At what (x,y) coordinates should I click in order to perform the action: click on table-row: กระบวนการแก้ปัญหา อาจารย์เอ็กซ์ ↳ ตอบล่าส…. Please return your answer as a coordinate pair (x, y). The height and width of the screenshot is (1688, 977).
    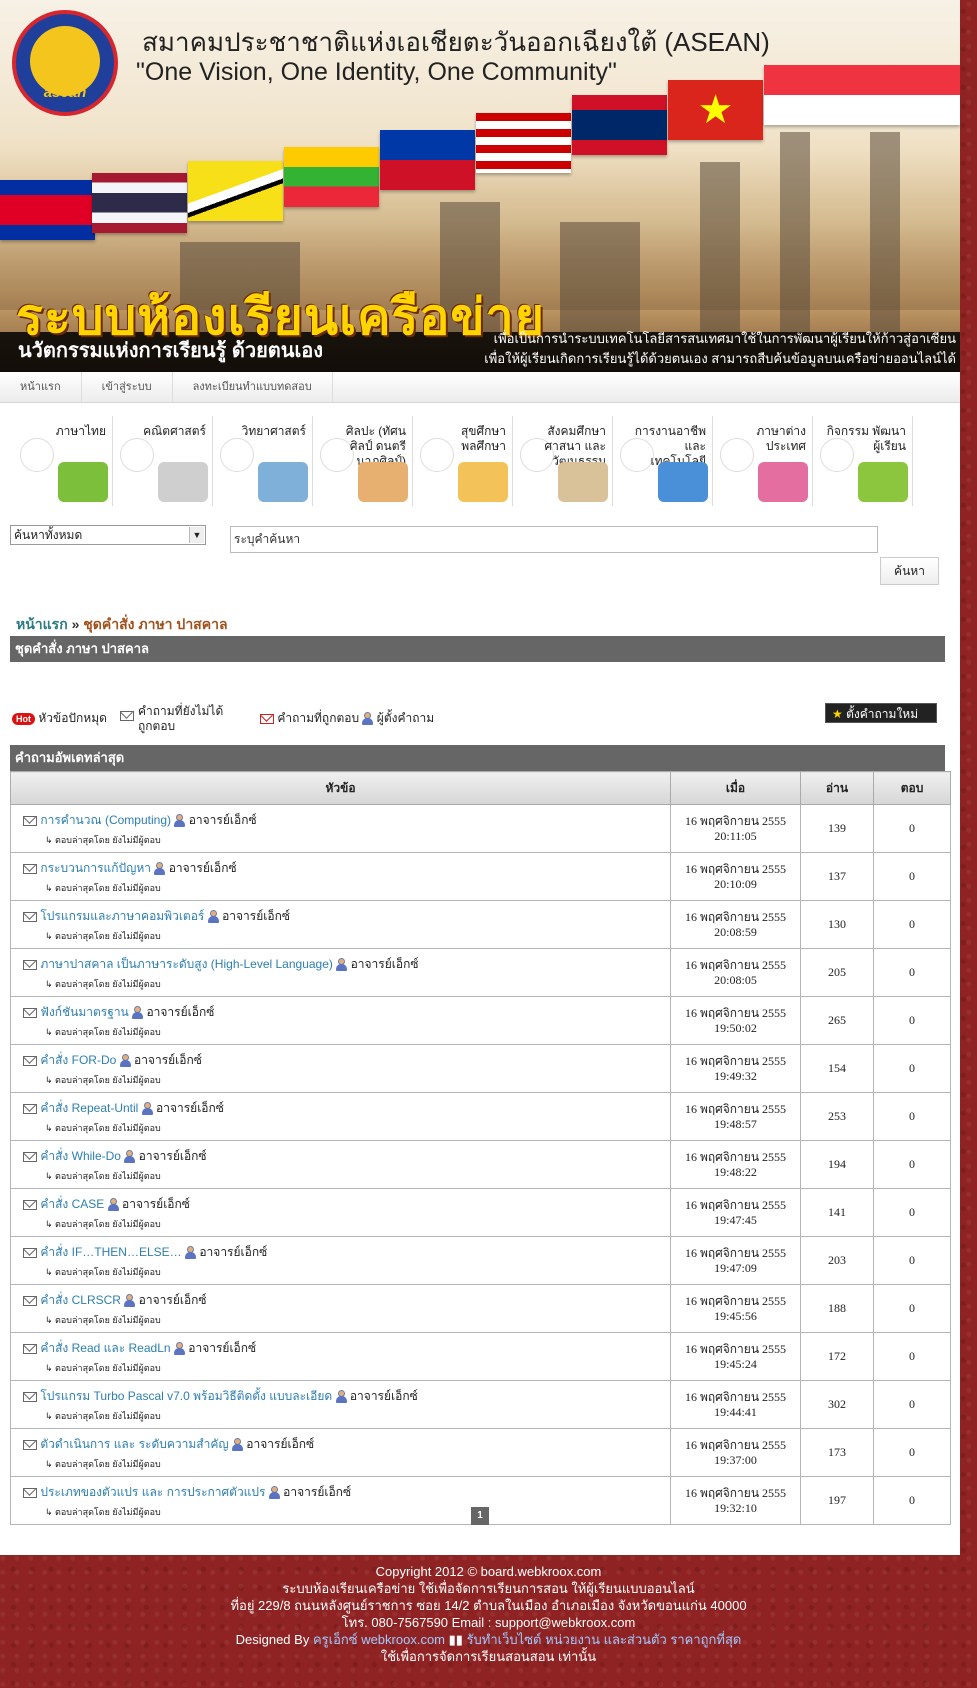
    Looking at the image, I should click on (480, 876).